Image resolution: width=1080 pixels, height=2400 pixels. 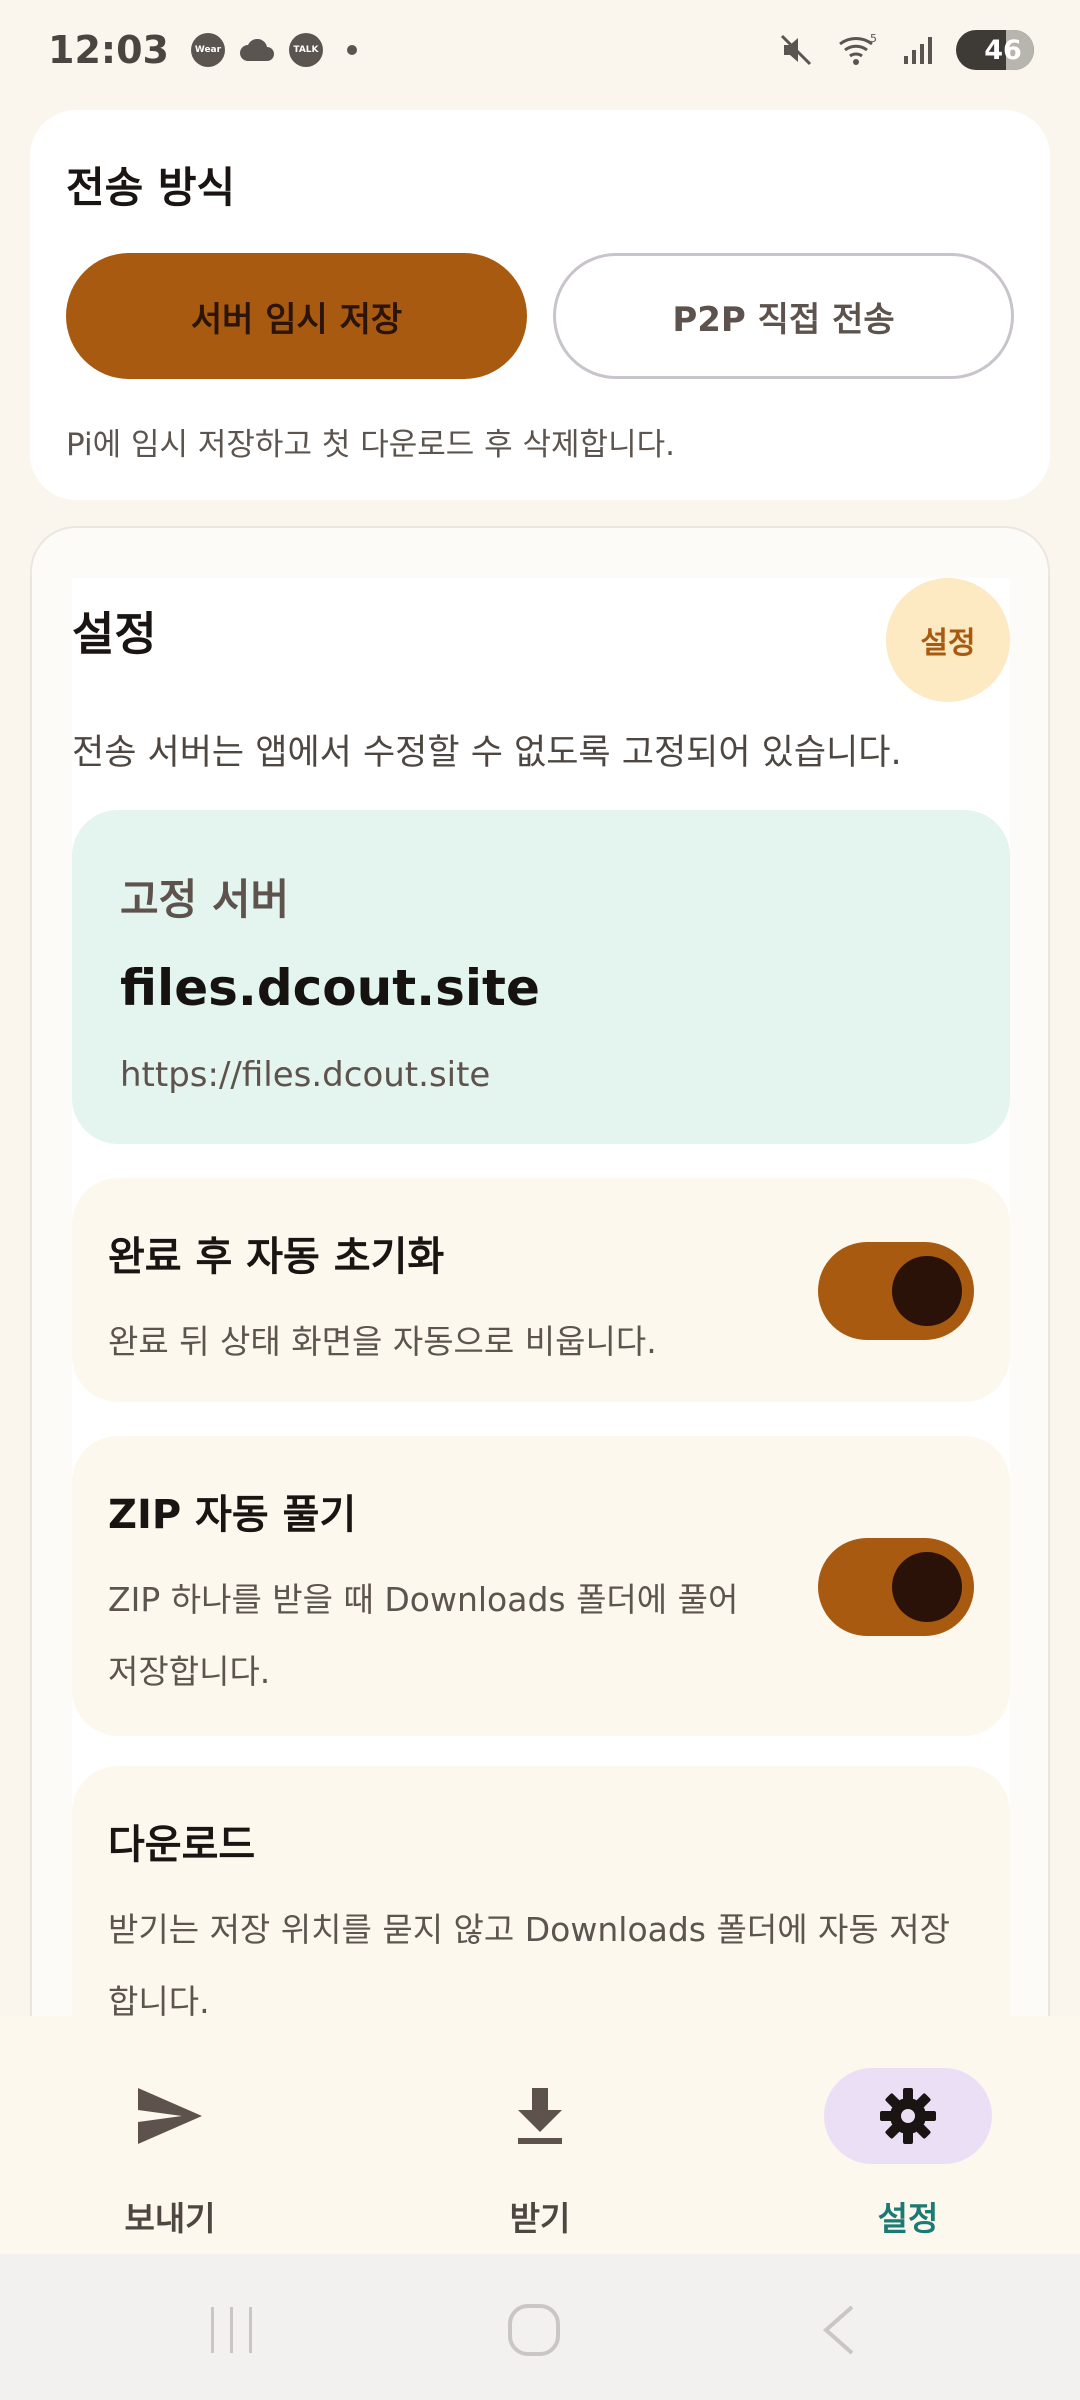 I want to click on server-temp-storage-button: 서버 임시 저장, so click(x=296, y=316).